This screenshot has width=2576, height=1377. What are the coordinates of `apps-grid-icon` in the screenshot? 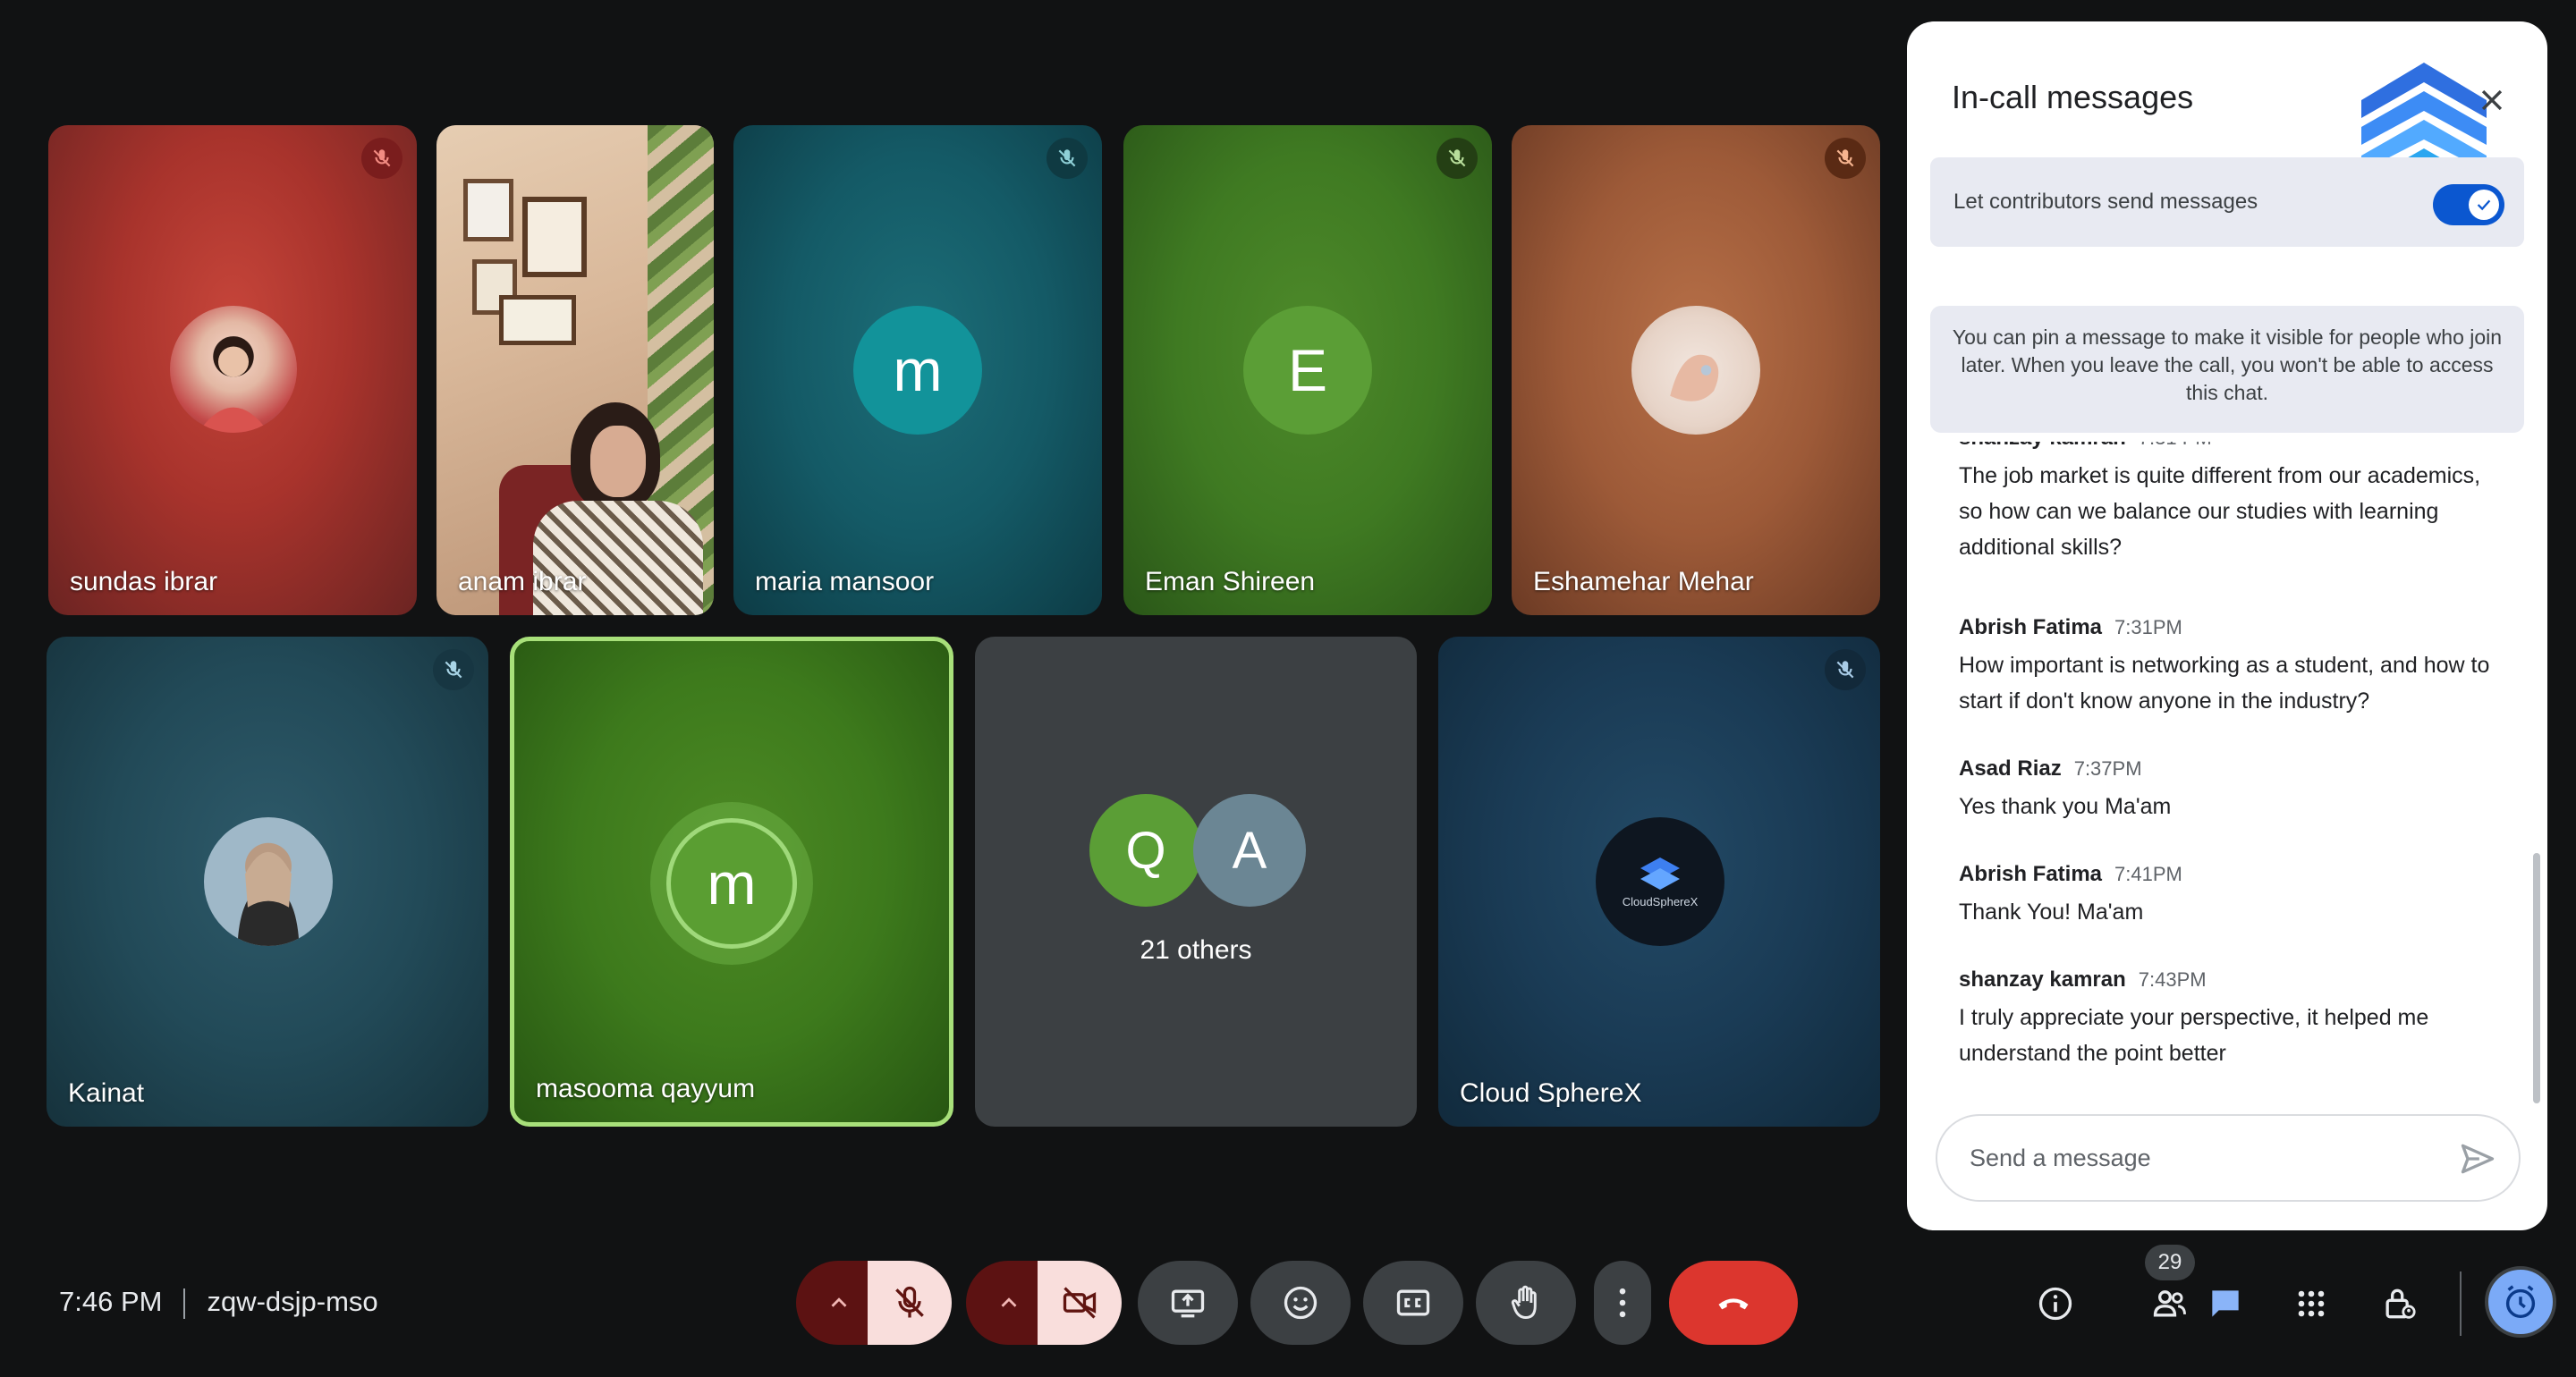 It's located at (2311, 1303).